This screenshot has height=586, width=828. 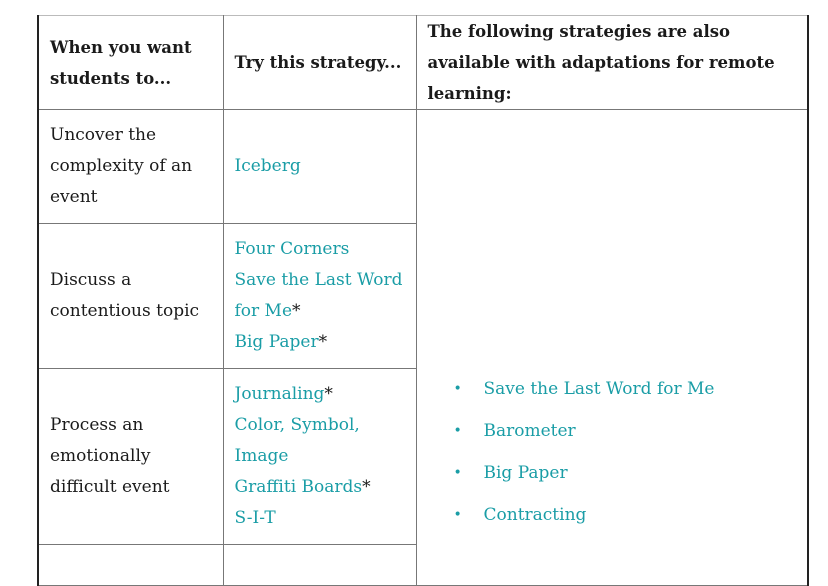 I want to click on remote-strategy-link: Contracting, so click(x=535, y=515).